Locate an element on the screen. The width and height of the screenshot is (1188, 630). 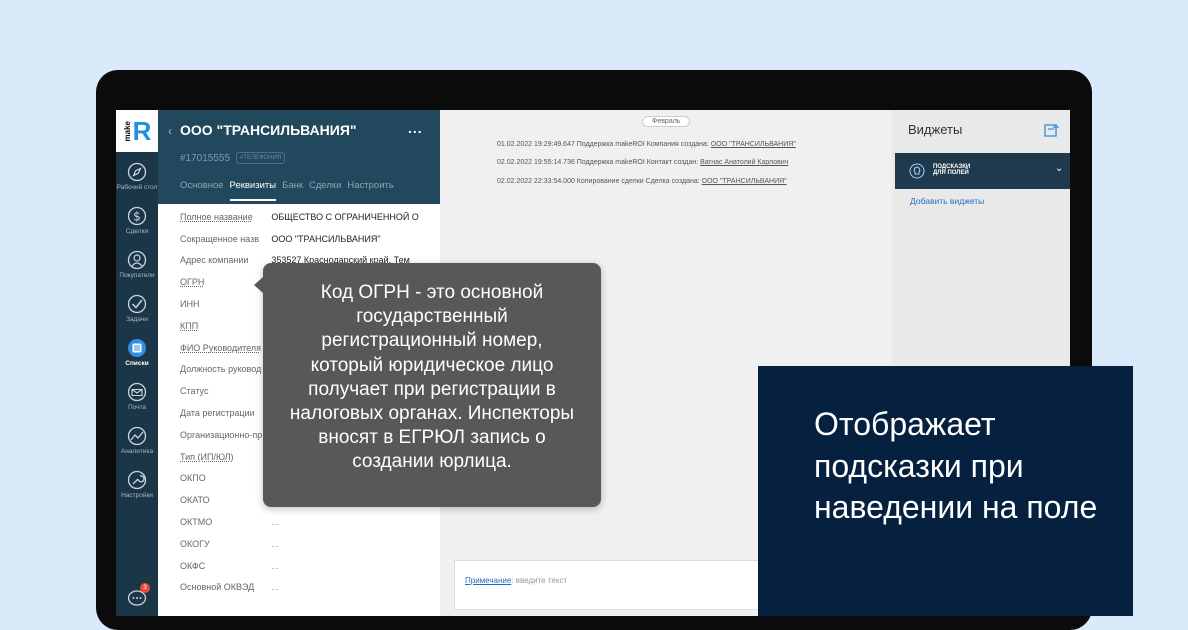
nav-item-desktop: Рабочий стол is located at coordinates (137, 174).